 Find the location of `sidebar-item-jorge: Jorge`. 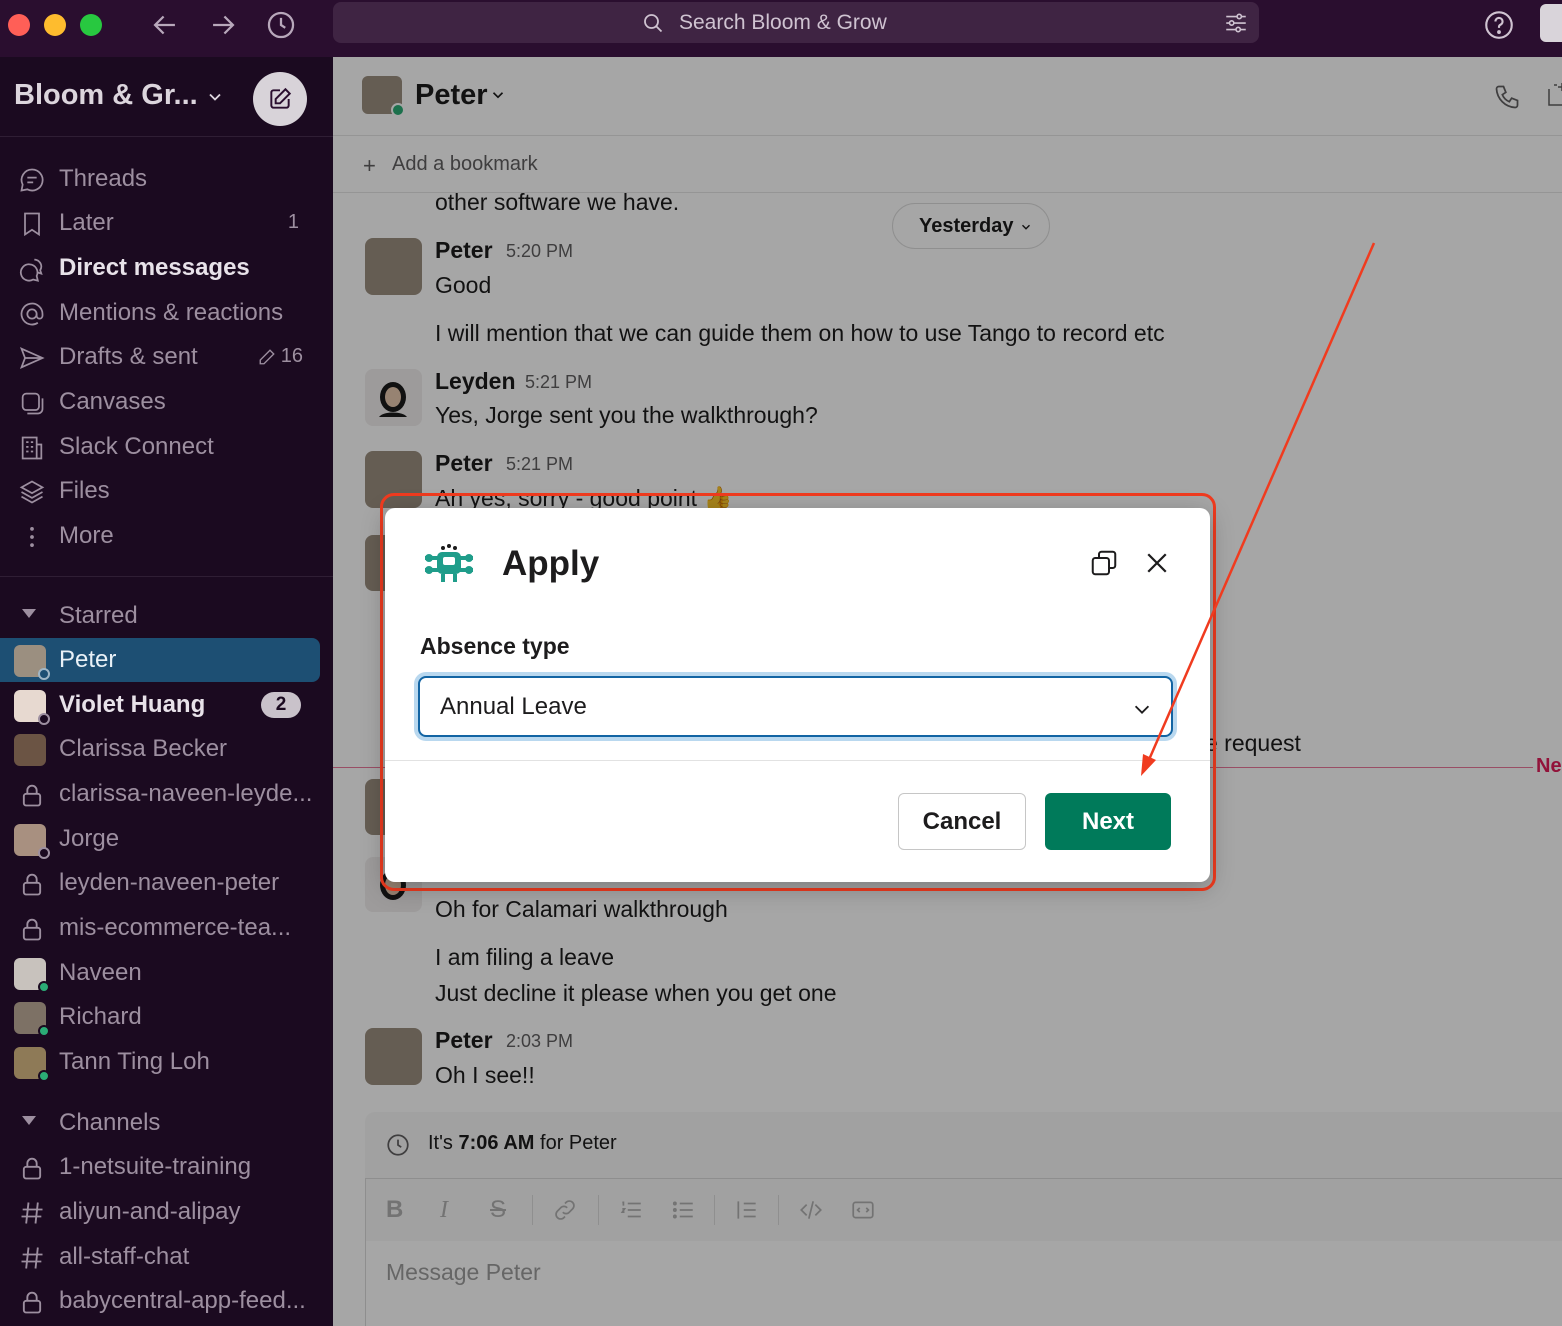

sidebar-item-jorge: Jorge is located at coordinates (166, 839).